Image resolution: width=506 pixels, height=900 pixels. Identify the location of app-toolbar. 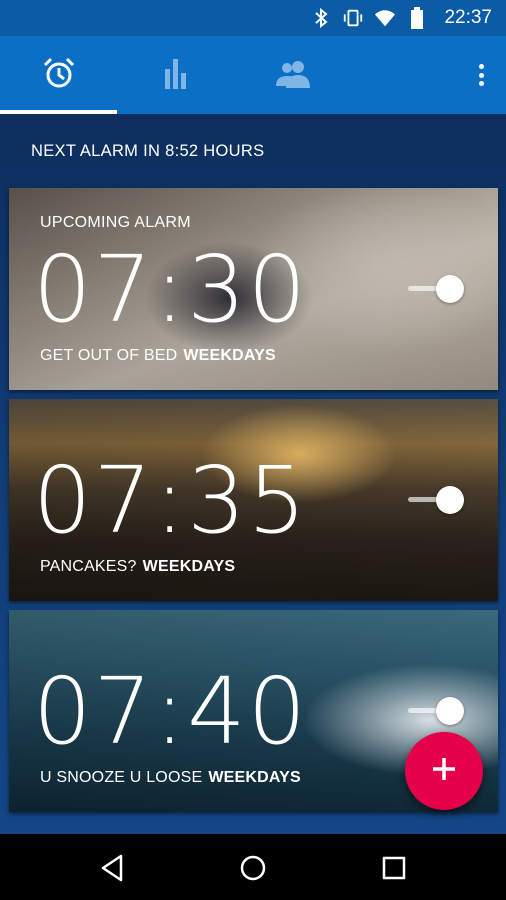
(253, 75).